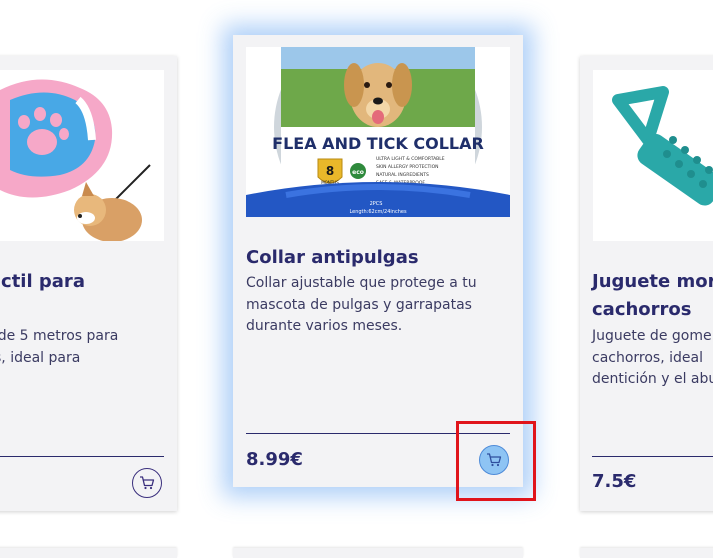  I want to click on feature-2: SKIN ALLERGY PROTECTION, so click(407, 167).